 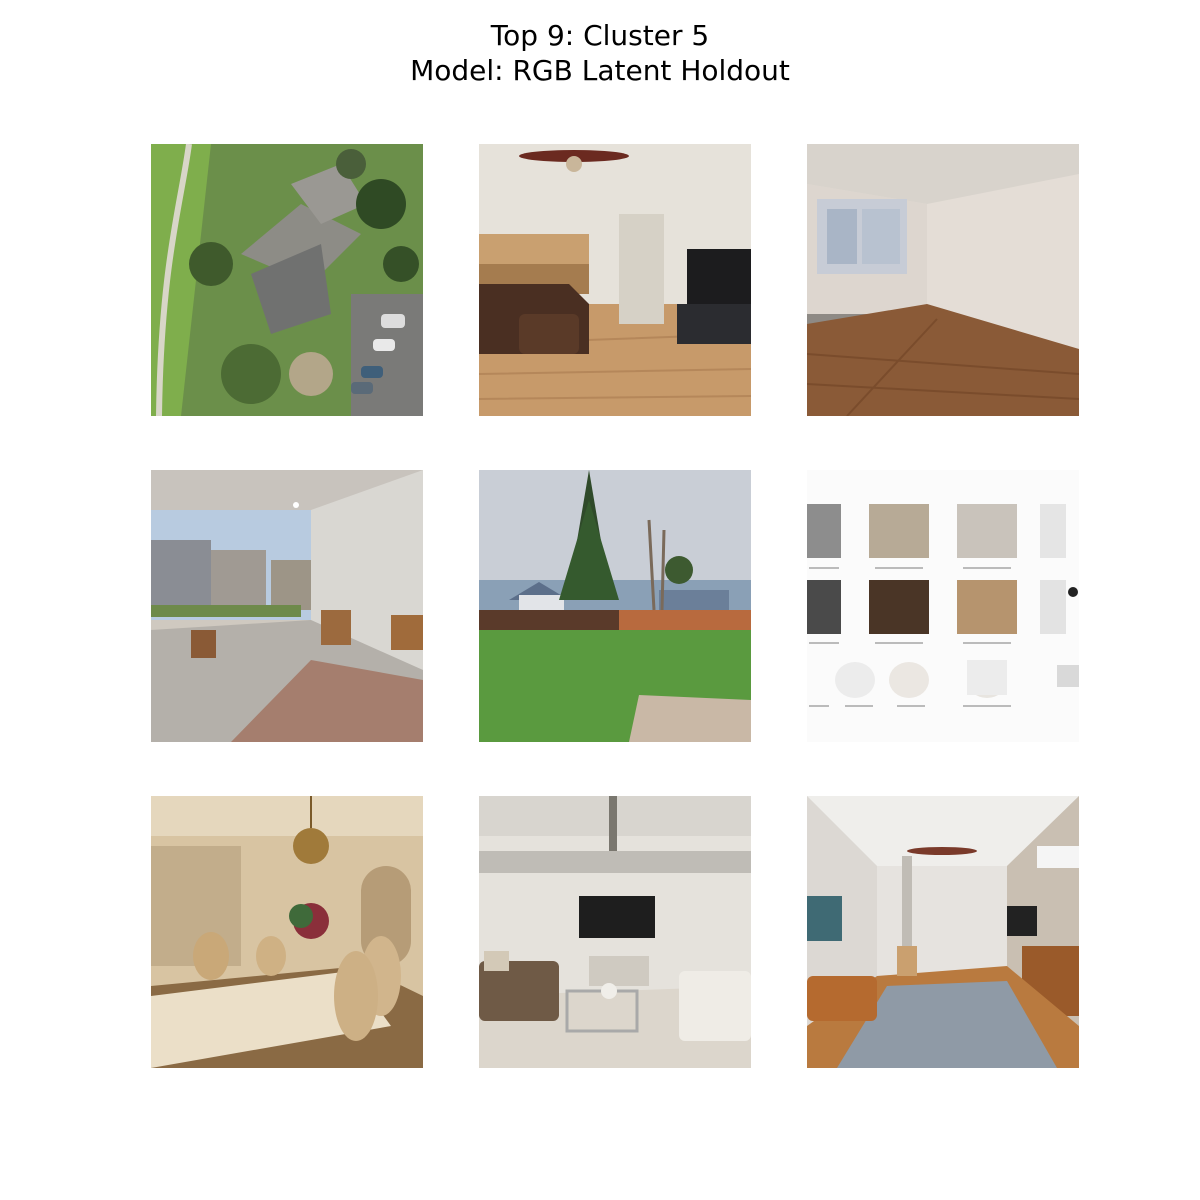 What do you see at coordinates (615, 932) in the screenshot?
I see `image-loft-living-room` at bounding box center [615, 932].